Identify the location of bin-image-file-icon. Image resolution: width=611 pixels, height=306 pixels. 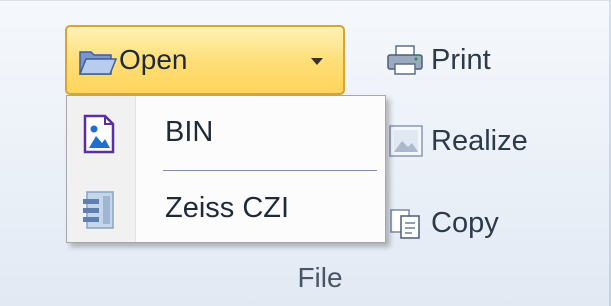
(99, 134).